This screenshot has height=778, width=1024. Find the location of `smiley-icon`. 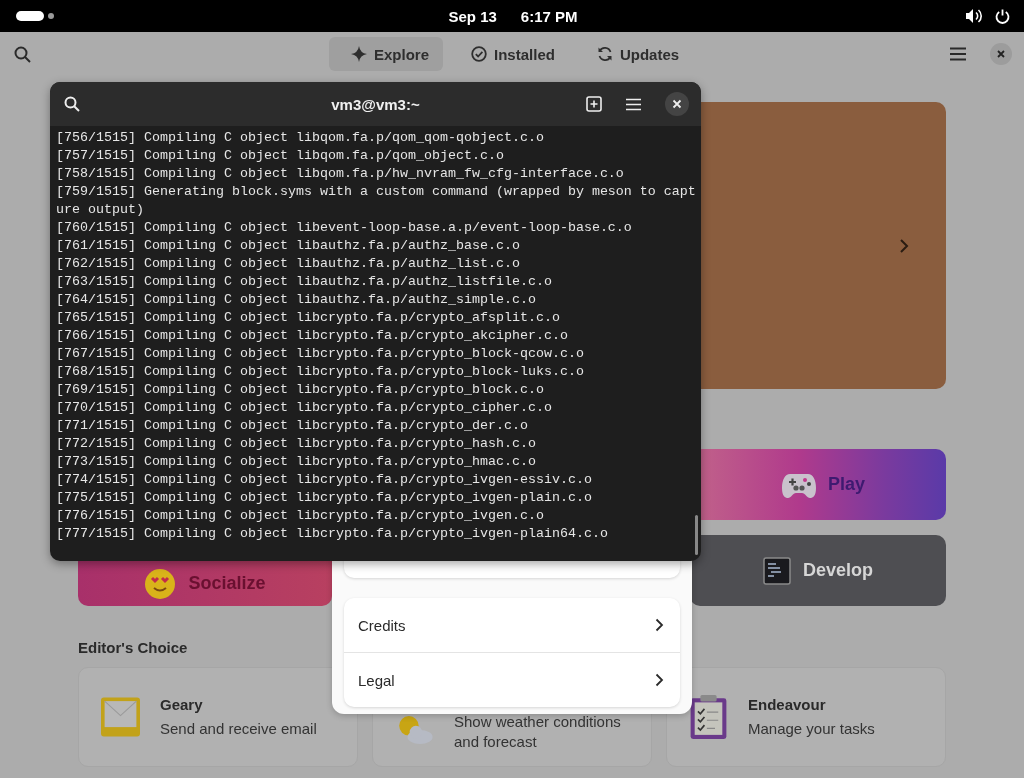

smiley-icon is located at coordinates (160, 583).